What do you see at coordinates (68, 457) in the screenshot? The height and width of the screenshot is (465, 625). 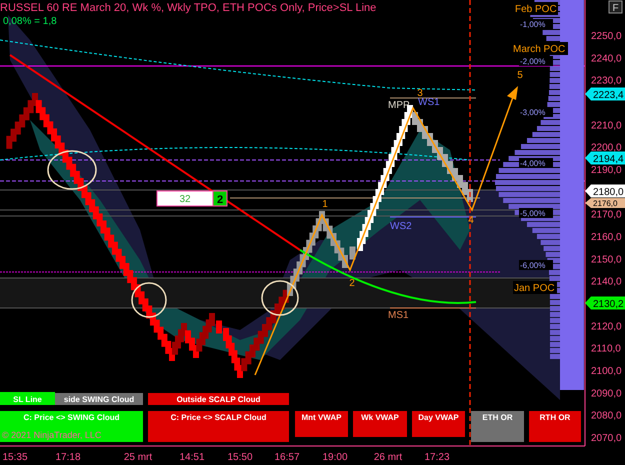 I see `time-axis-label: 17:18` at bounding box center [68, 457].